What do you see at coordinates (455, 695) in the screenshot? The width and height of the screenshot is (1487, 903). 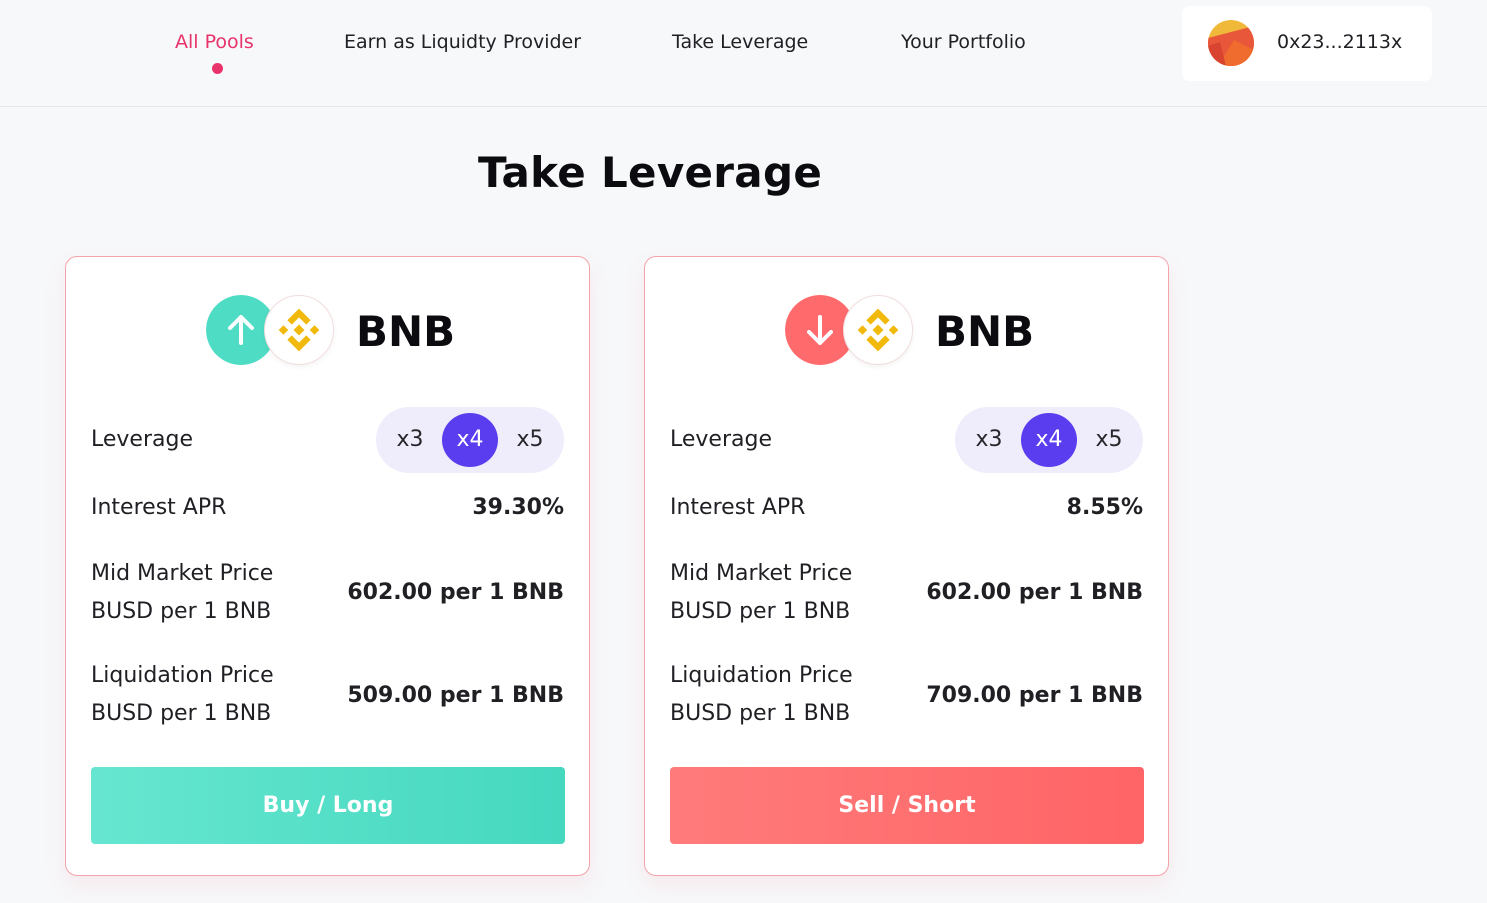 I see `liquidation-price-value: 509.00 per 1 BNB` at bounding box center [455, 695].